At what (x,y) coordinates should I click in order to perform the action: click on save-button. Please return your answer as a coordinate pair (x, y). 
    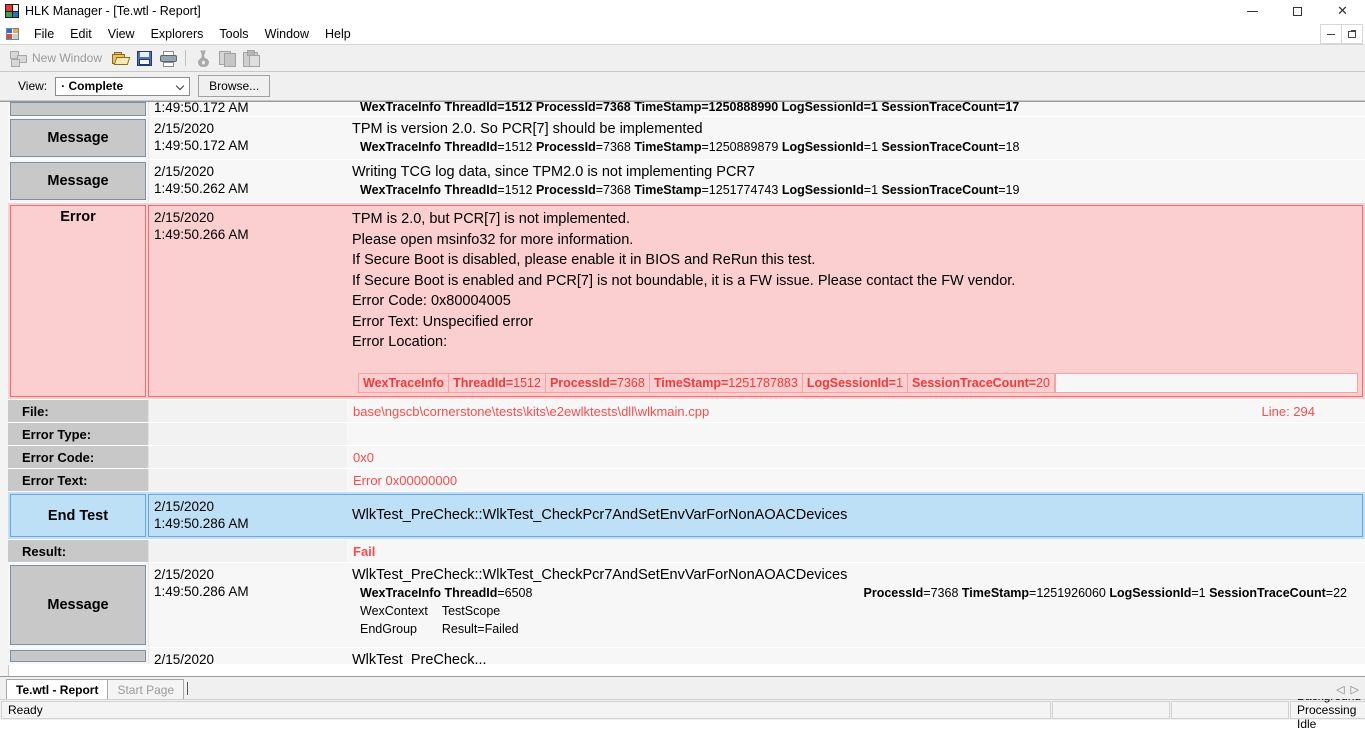
    Looking at the image, I should click on (144, 58).